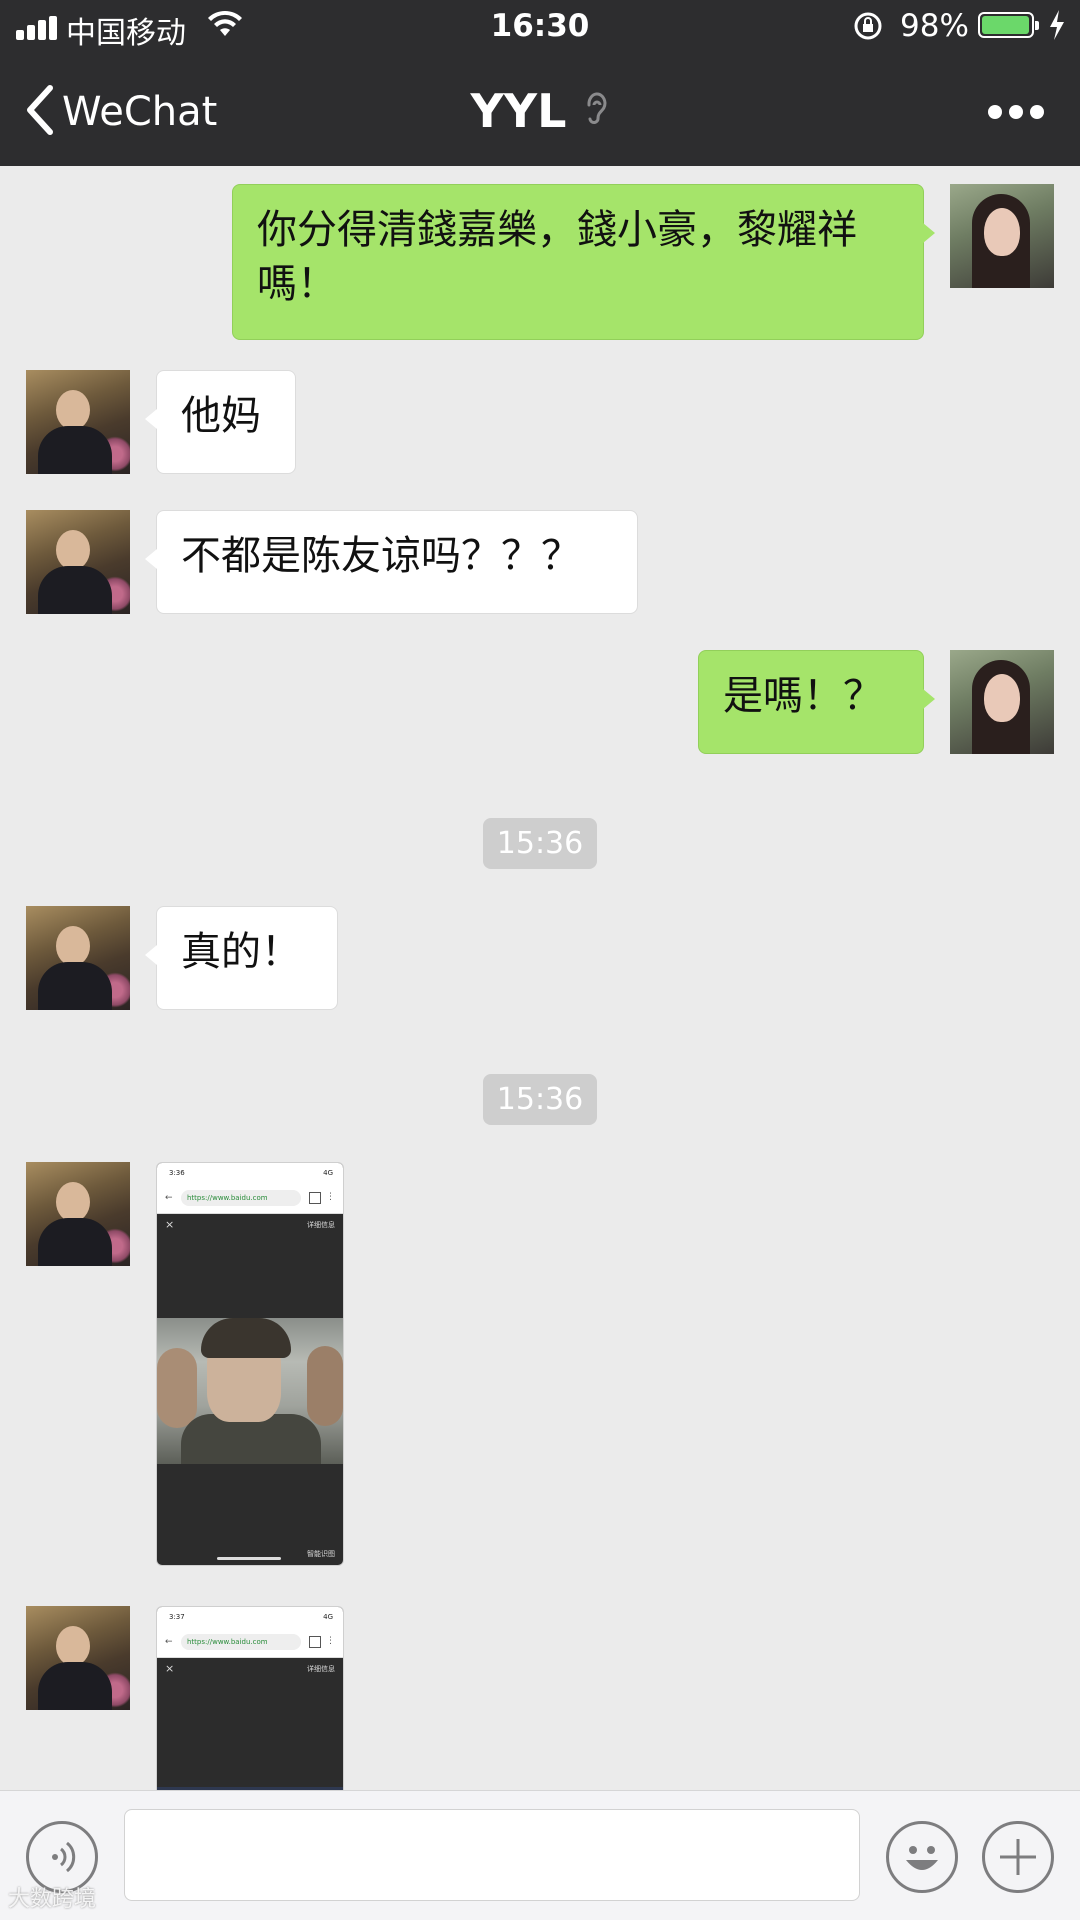 The width and height of the screenshot is (1080, 1920). I want to click on outgoing-bubble: 是嗎！？, so click(816, 702).